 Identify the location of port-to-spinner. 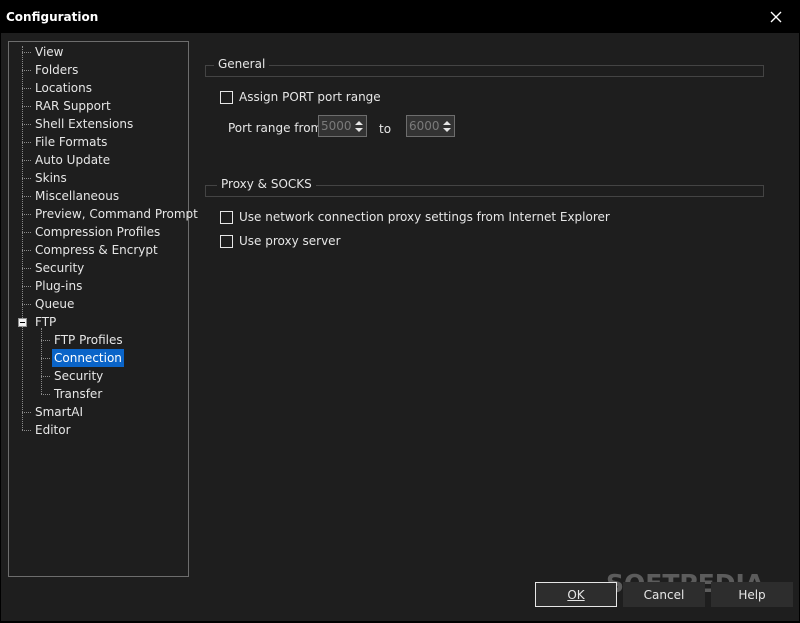
(430, 126).